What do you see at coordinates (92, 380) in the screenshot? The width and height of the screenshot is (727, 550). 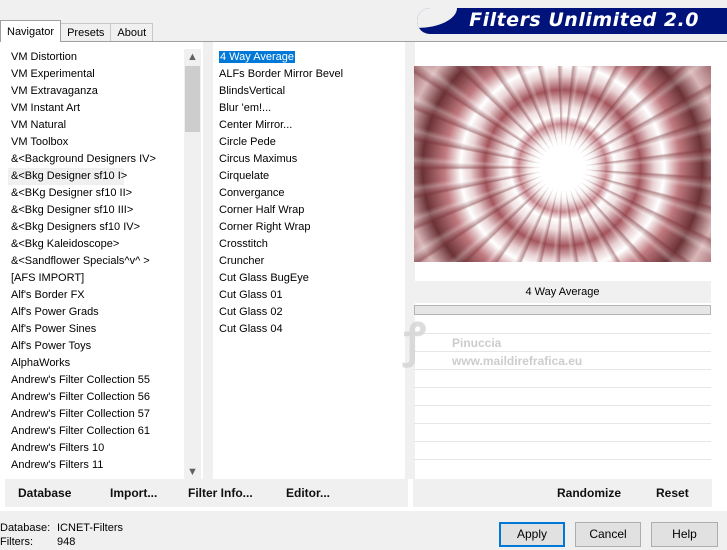 I see `category-item: Andrew's Filter Collection 55` at bounding box center [92, 380].